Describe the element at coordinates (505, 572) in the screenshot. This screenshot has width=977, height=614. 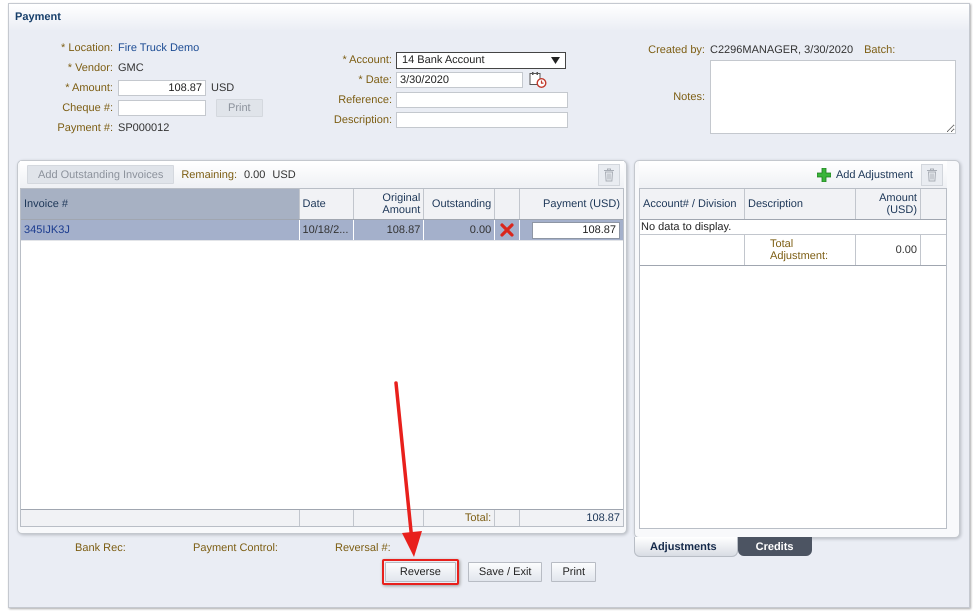
I see `action-button: Save / Exit` at that location.